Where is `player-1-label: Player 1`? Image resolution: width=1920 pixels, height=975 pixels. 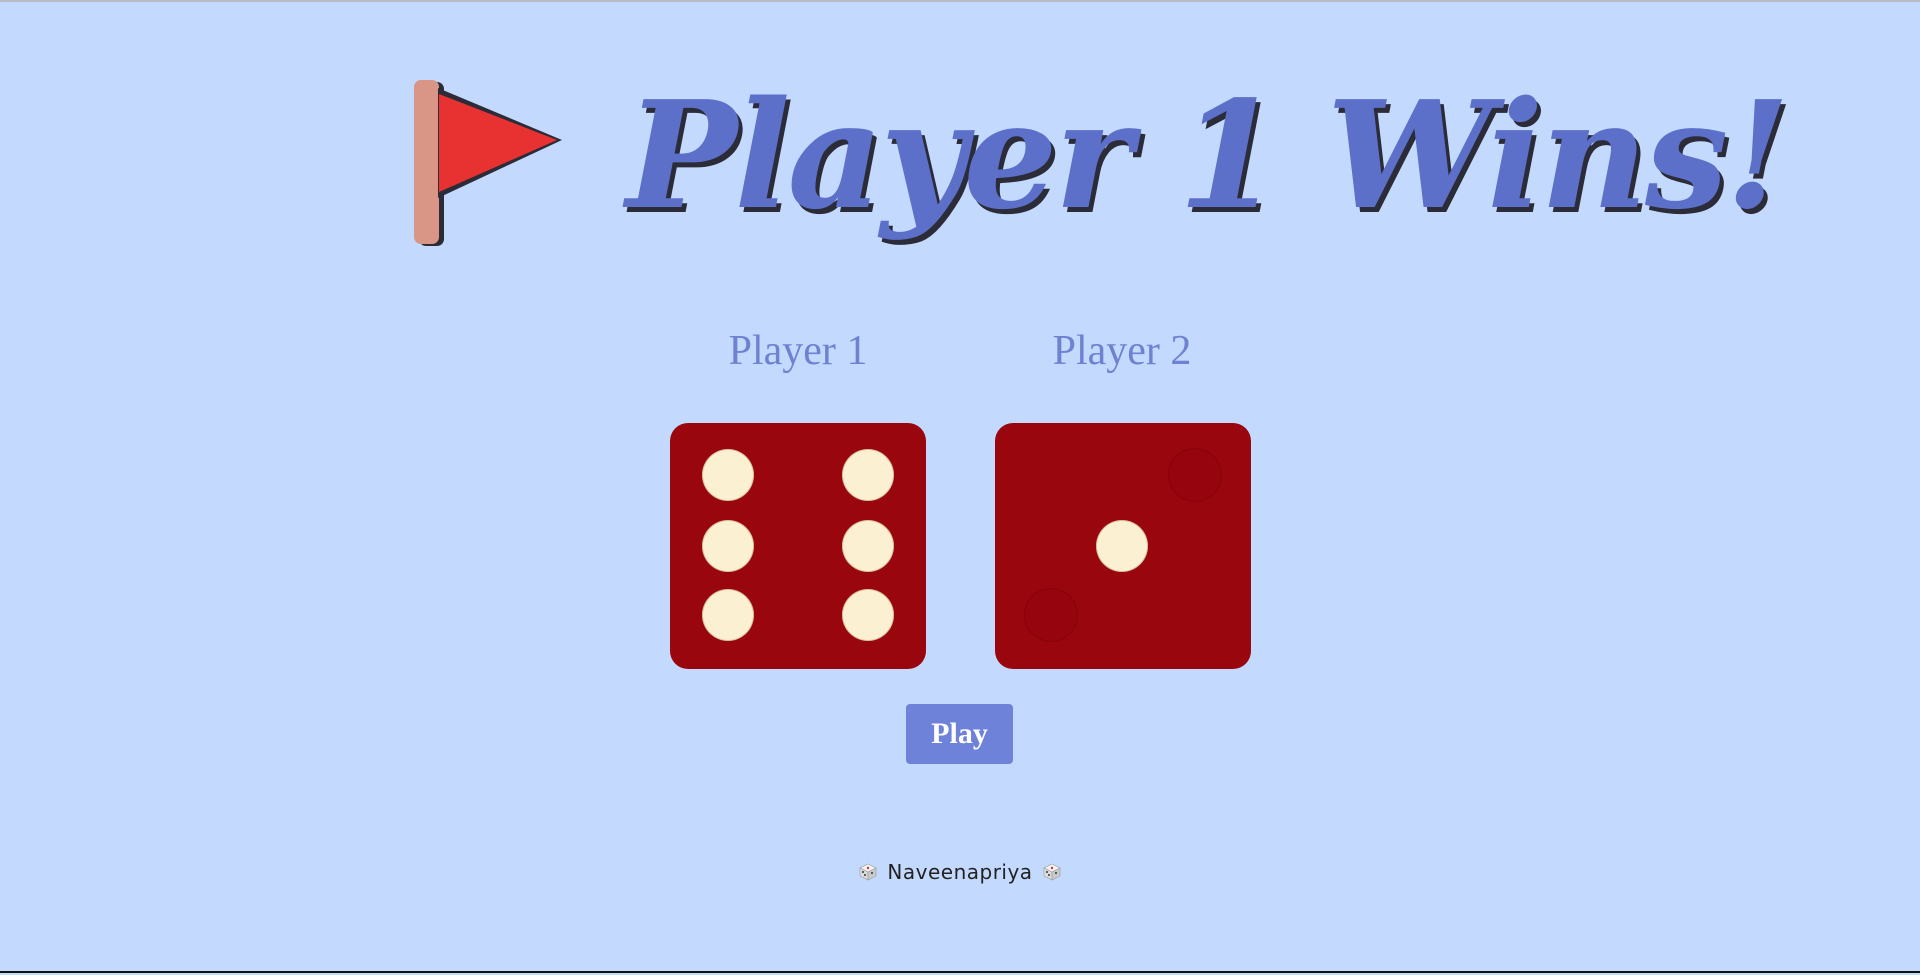
player-1-label: Player 1 is located at coordinates (798, 351).